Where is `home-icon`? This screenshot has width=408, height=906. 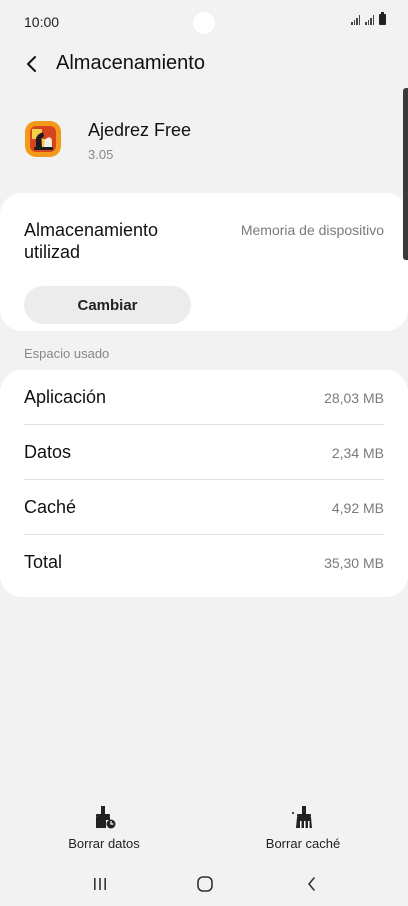
home-icon is located at coordinates (205, 884).